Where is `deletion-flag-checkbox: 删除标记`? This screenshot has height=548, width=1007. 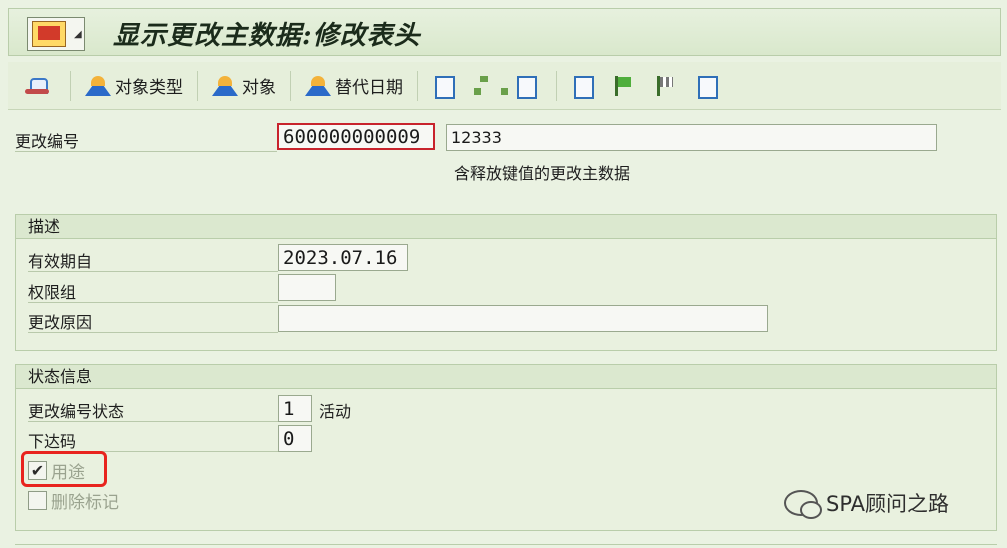 deletion-flag-checkbox: 删除标记 is located at coordinates (73, 500).